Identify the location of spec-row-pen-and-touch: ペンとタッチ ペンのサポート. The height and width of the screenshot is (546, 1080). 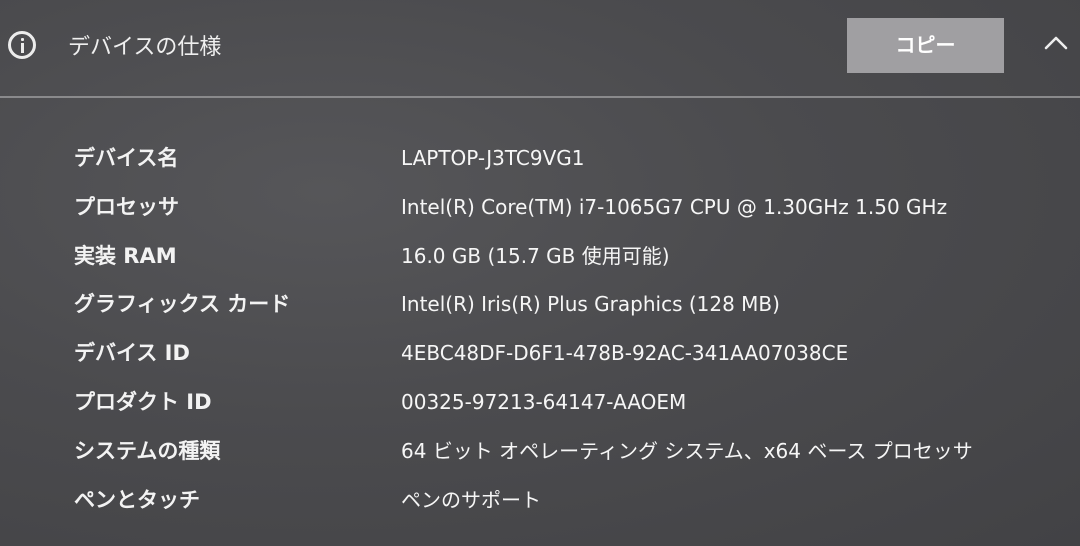
(540, 501).